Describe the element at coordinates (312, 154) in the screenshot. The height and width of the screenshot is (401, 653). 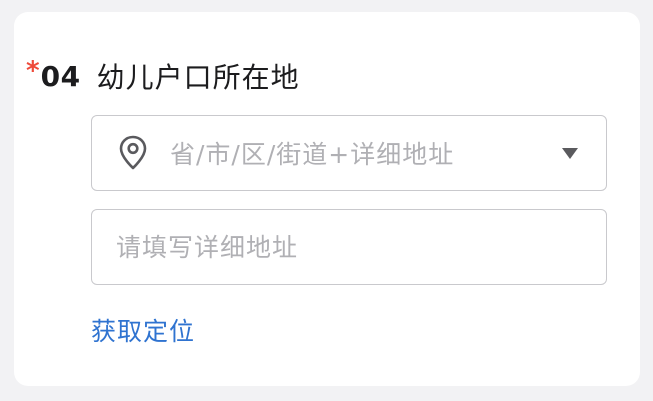
I see `region-select-placeholder: 省/市/区/街道+详细地址` at that location.